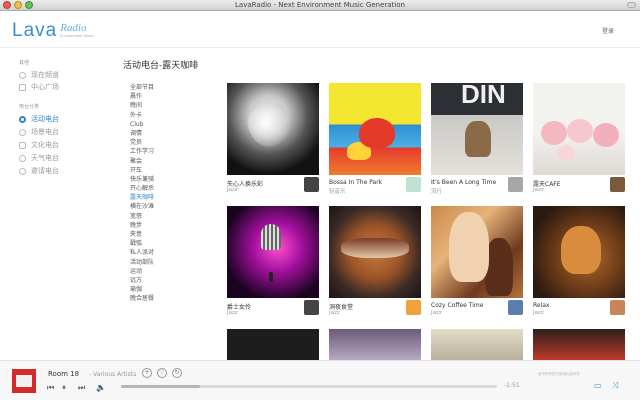  What do you see at coordinates (170, 280) in the screenshot?
I see `category-item: 远方` at bounding box center [170, 280].